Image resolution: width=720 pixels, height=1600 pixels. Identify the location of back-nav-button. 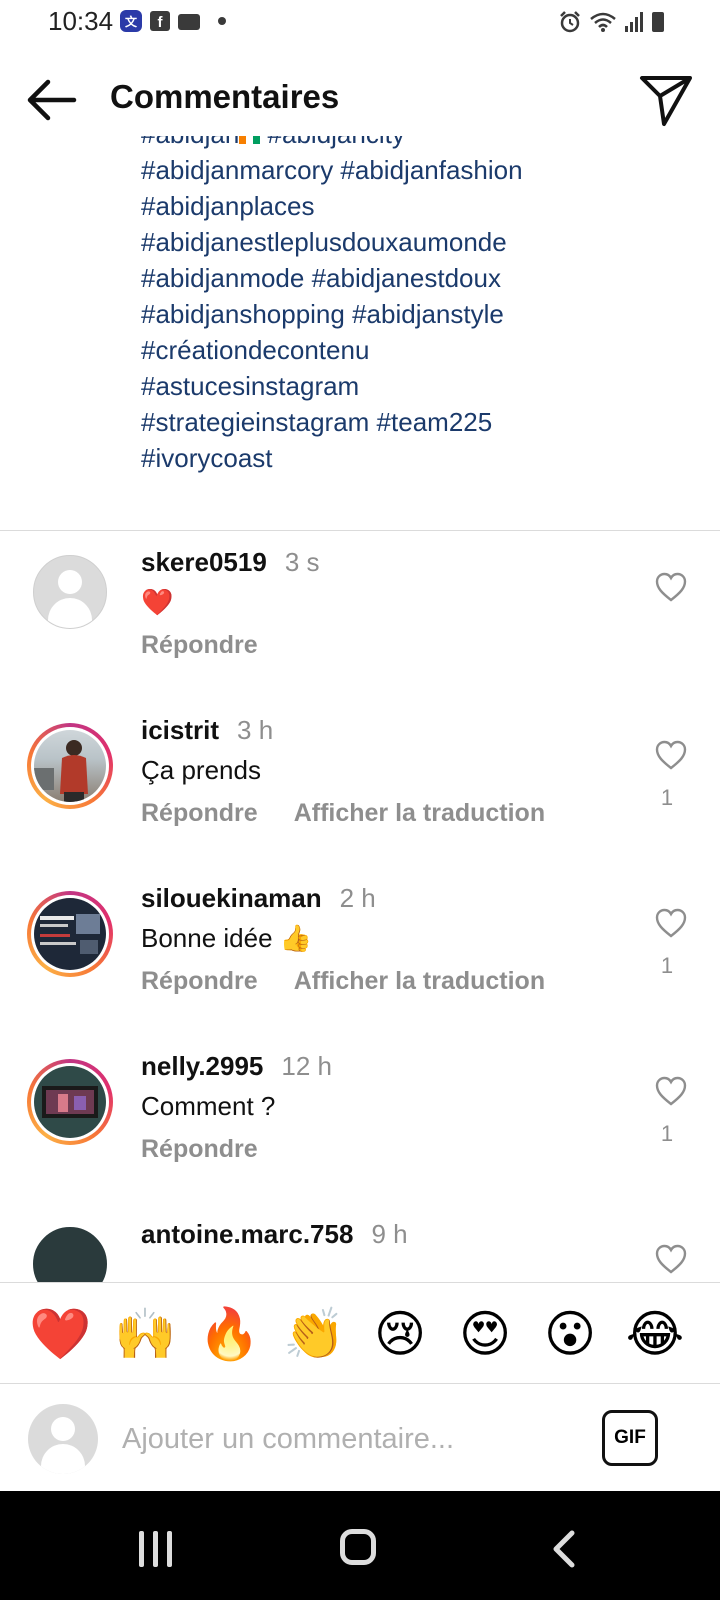
(563, 1549).